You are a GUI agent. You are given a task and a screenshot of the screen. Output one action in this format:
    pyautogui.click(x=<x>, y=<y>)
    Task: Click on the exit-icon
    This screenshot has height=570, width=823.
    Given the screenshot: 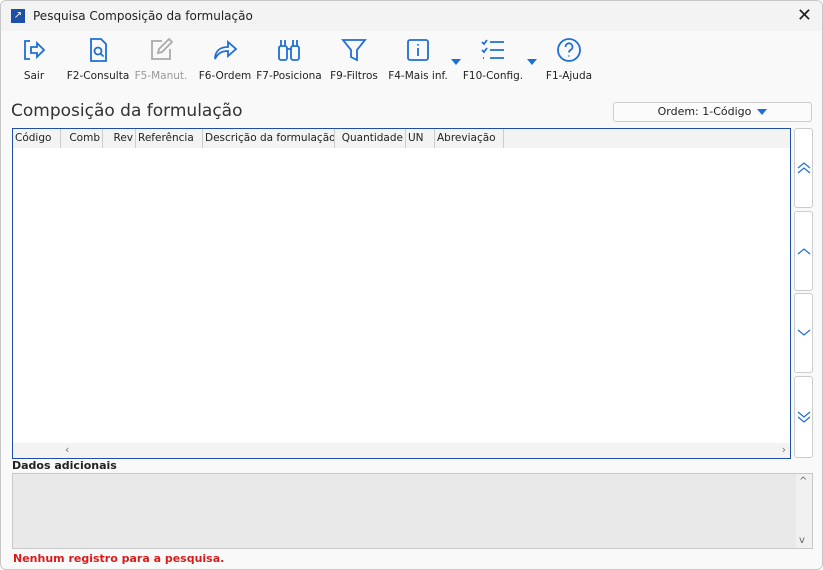 What is the action you would take?
    pyautogui.click(x=35, y=50)
    